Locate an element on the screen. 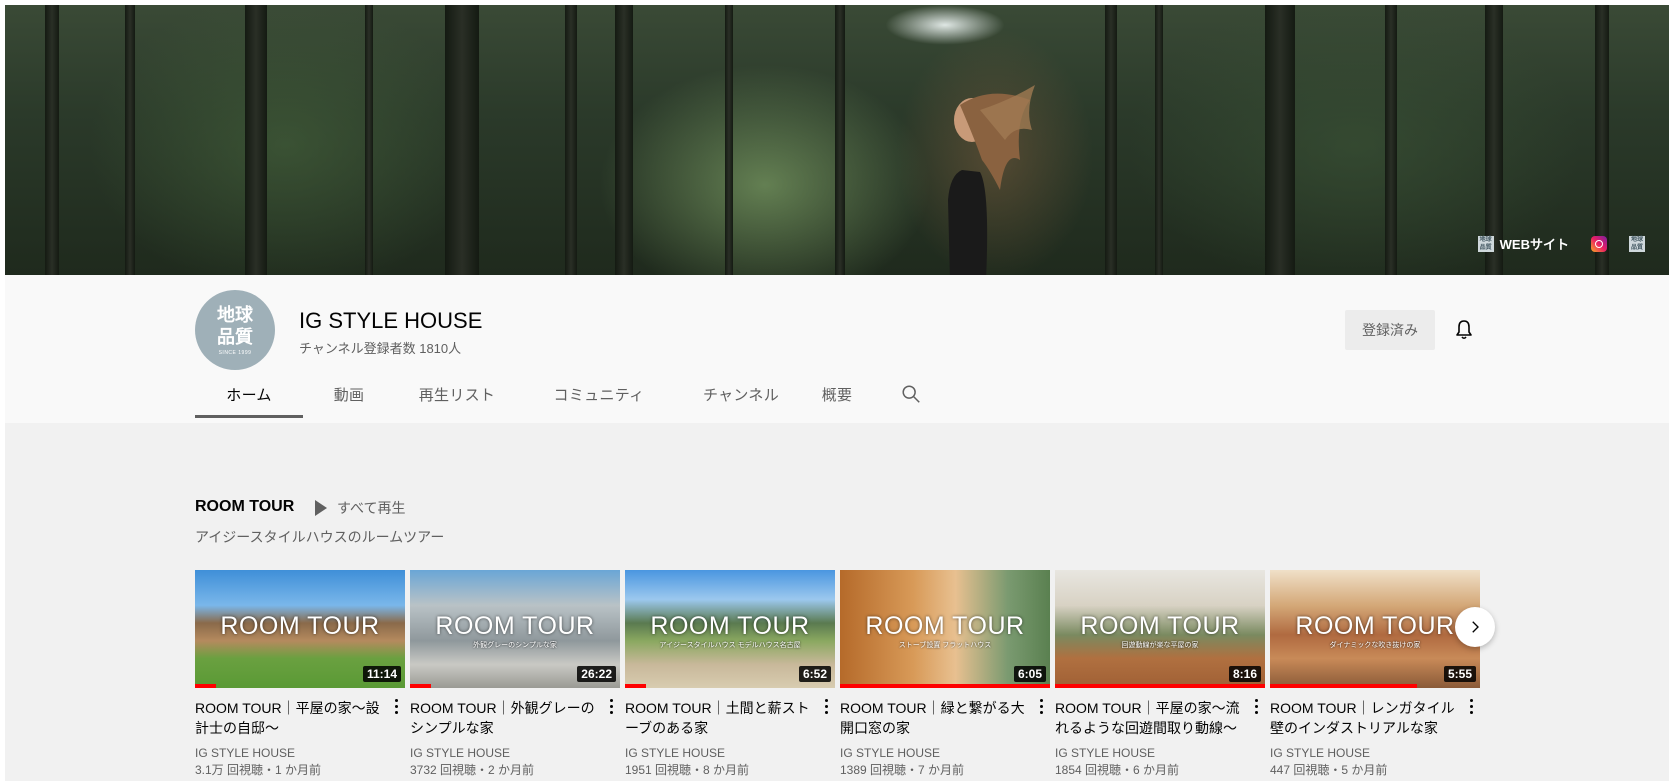 The width and height of the screenshot is (1673, 781). video-thumbnail: ROOM TOUR 回遊動線が楽な平屋の家 8:16 is located at coordinates (1160, 629).